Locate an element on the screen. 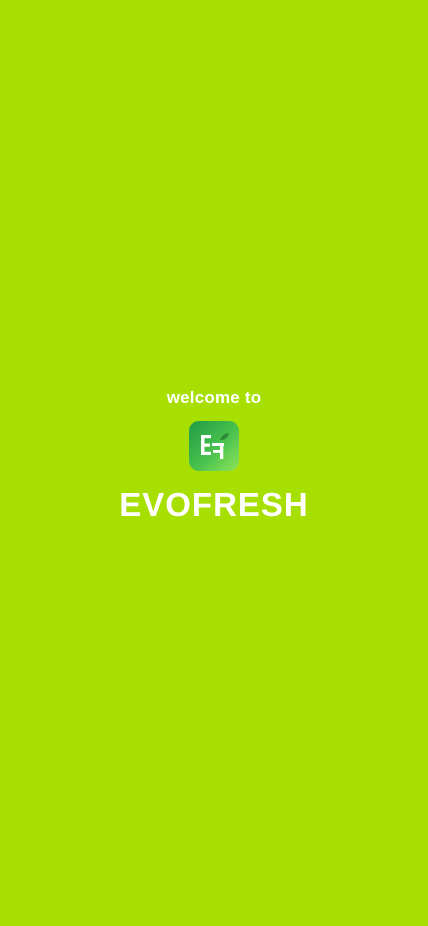 Image resolution: width=428 pixels, height=926 pixels. brand-name: EVOFRESH is located at coordinates (214, 504).